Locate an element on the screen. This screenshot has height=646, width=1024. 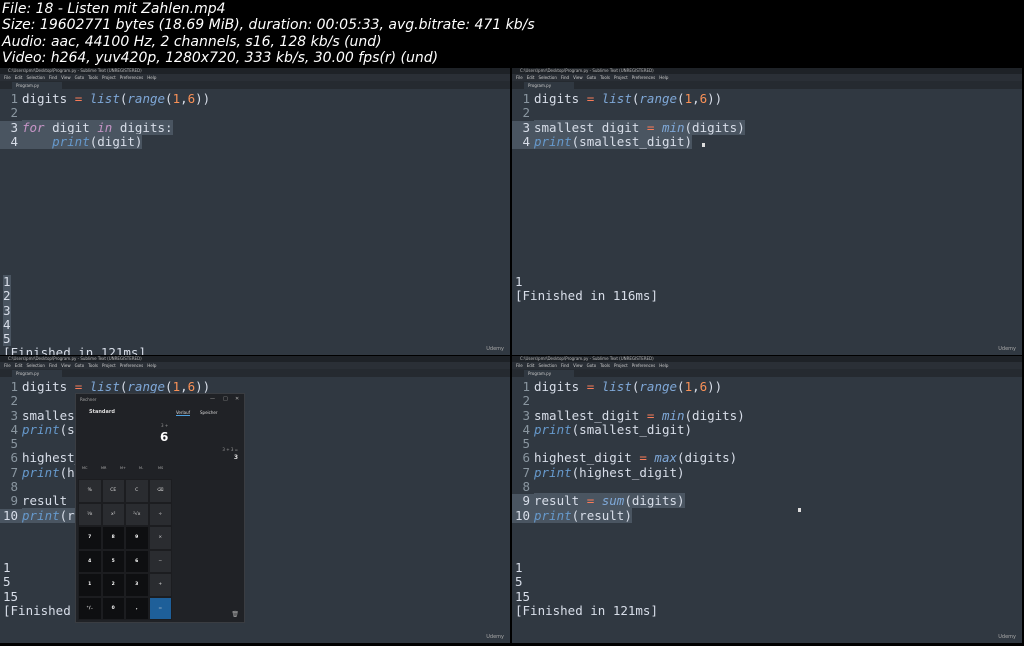
calculator-key: 4 is located at coordinates (90, 561).